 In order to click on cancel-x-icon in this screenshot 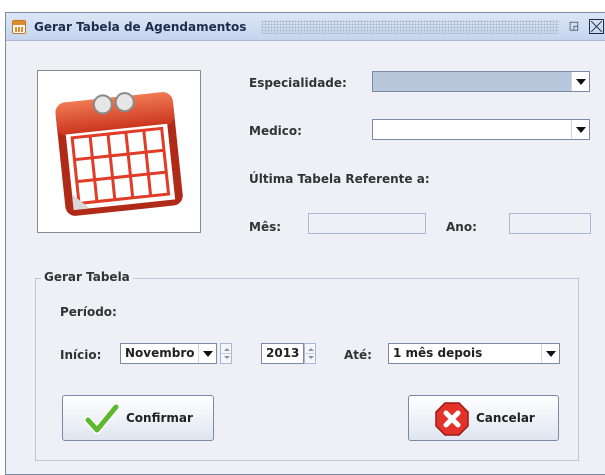, I will do `click(452, 419)`.